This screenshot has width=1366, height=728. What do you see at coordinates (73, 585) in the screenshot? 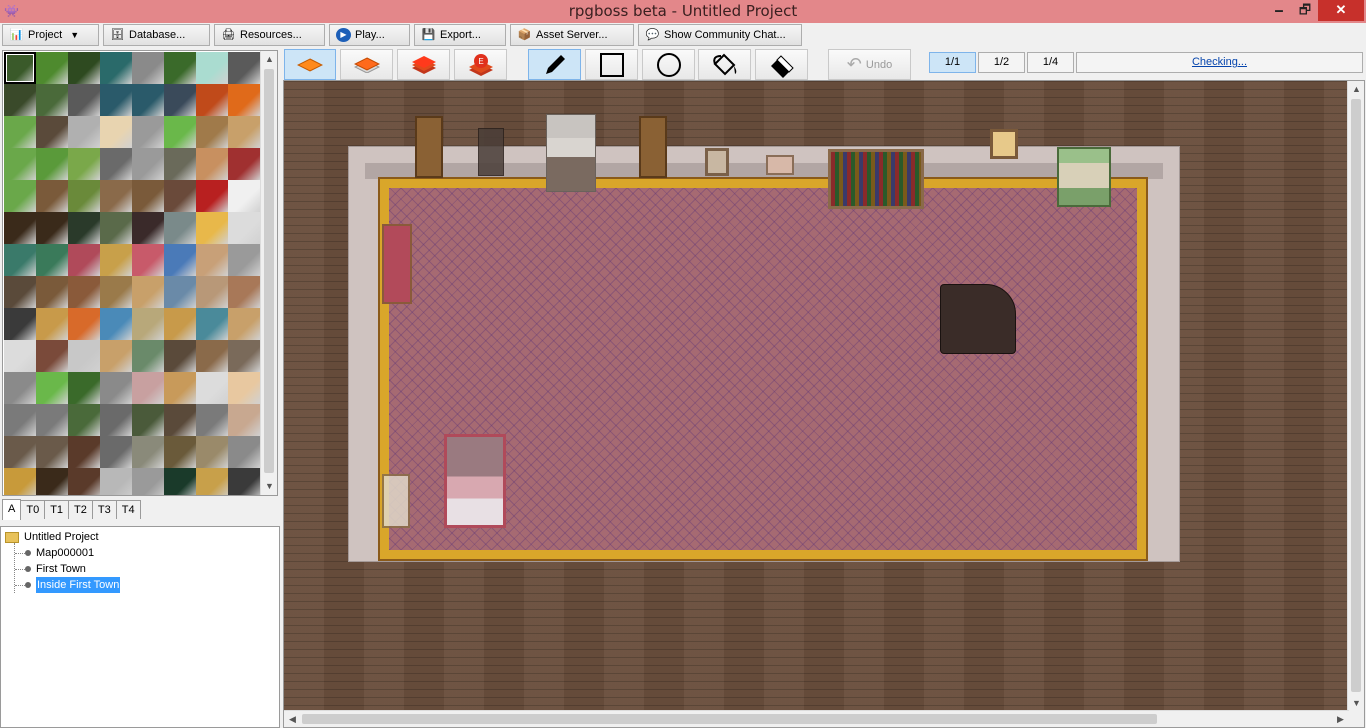
I see `tree-item-inside-first-town: Inside First Town` at bounding box center [73, 585].